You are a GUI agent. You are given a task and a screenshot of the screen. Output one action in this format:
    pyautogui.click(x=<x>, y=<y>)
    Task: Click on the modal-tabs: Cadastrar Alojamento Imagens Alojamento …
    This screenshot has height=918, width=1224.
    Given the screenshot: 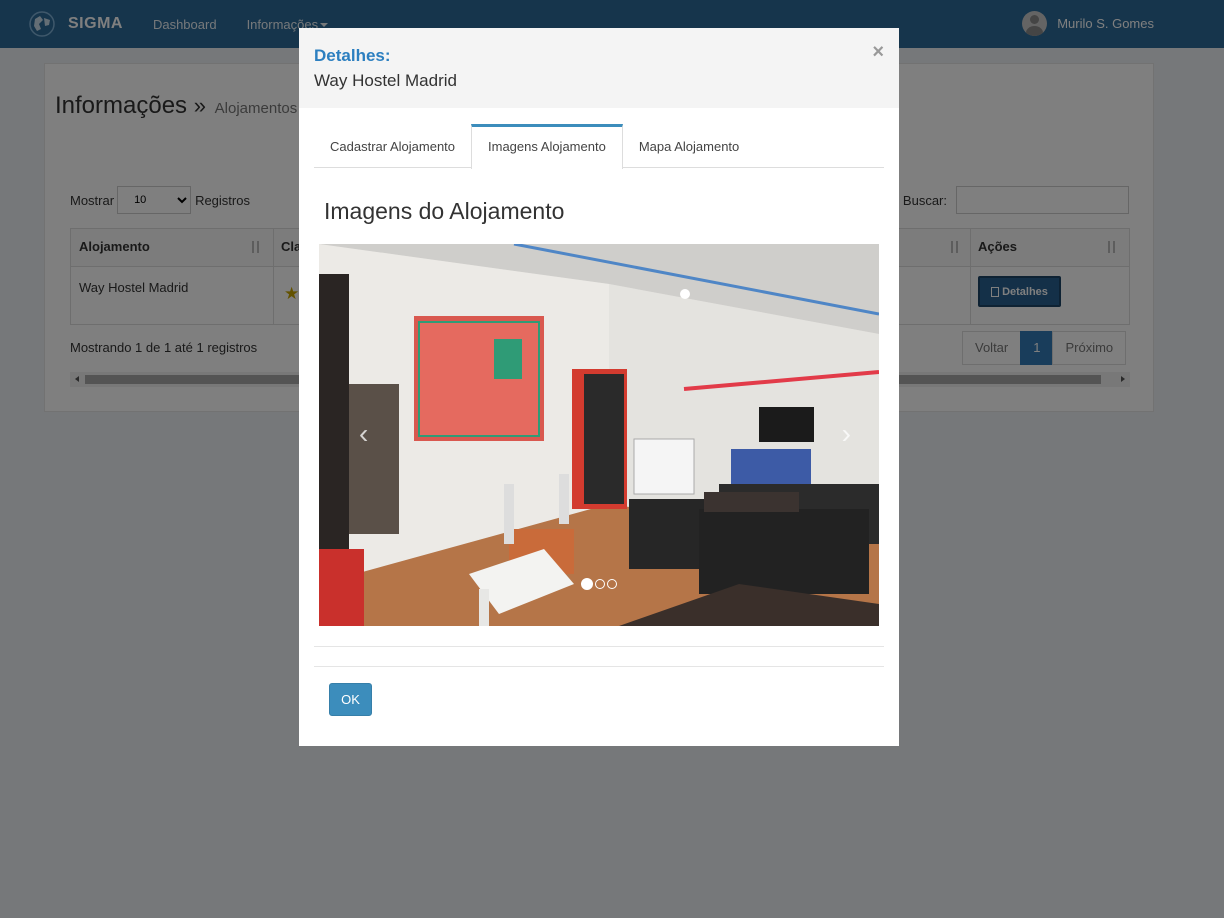 What is the action you would take?
    pyautogui.click(x=599, y=146)
    